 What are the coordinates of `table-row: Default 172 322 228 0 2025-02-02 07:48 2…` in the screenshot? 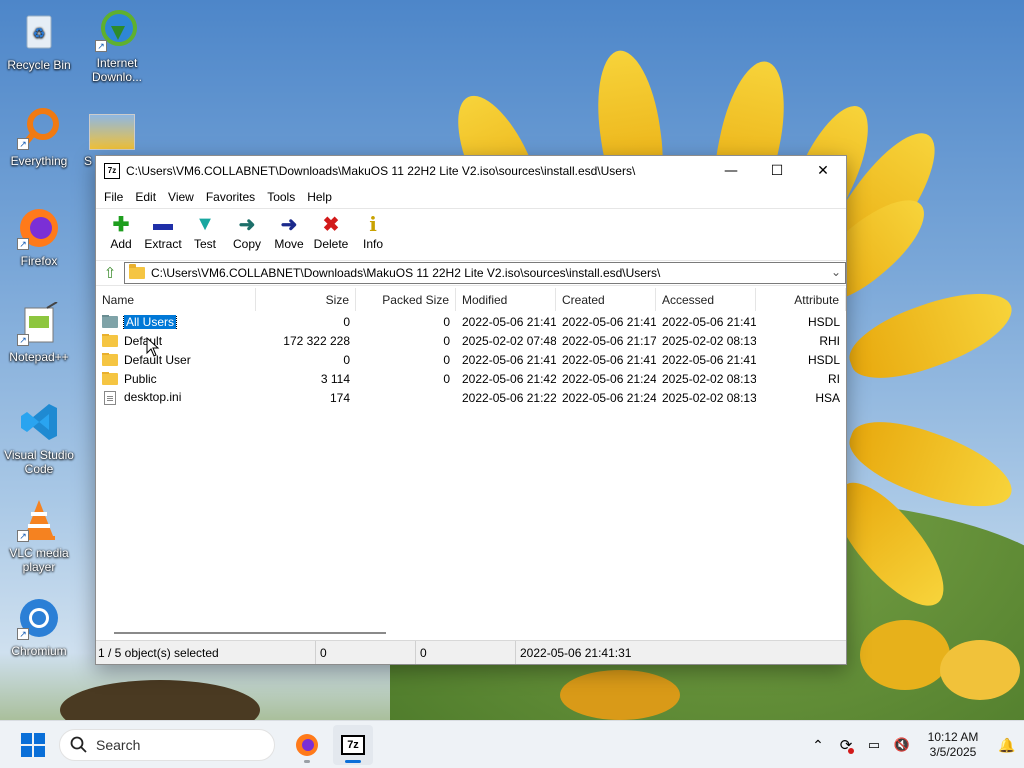 It's located at (471, 340).